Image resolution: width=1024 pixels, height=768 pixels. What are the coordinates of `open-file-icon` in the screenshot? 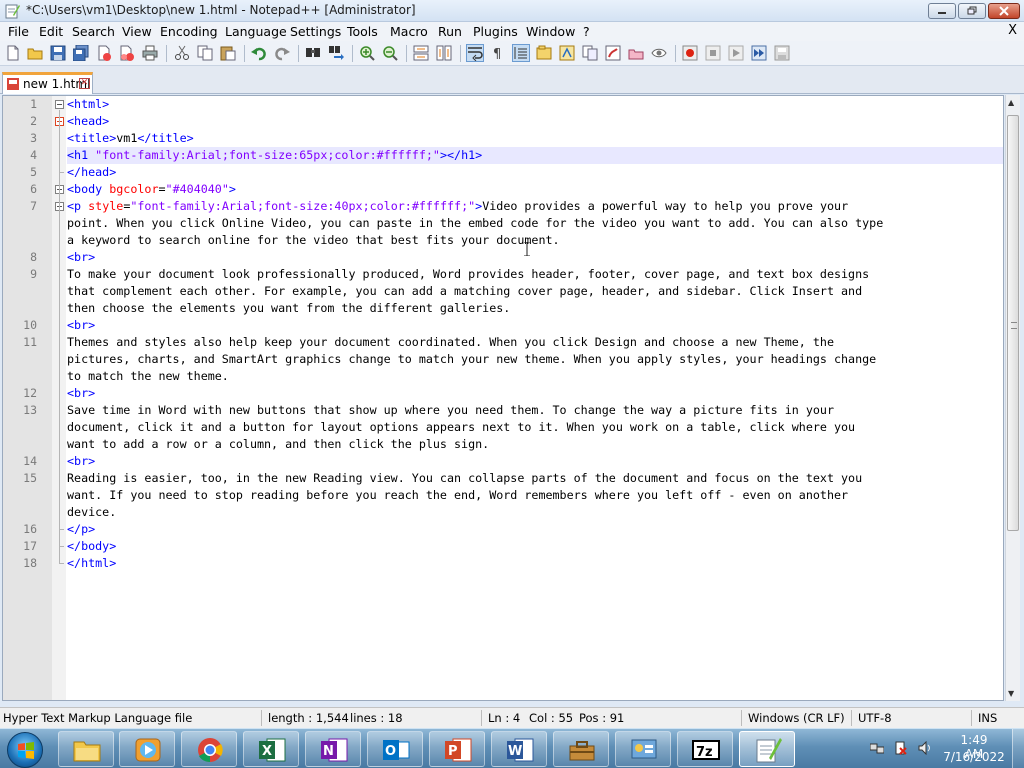 It's located at (35, 53).